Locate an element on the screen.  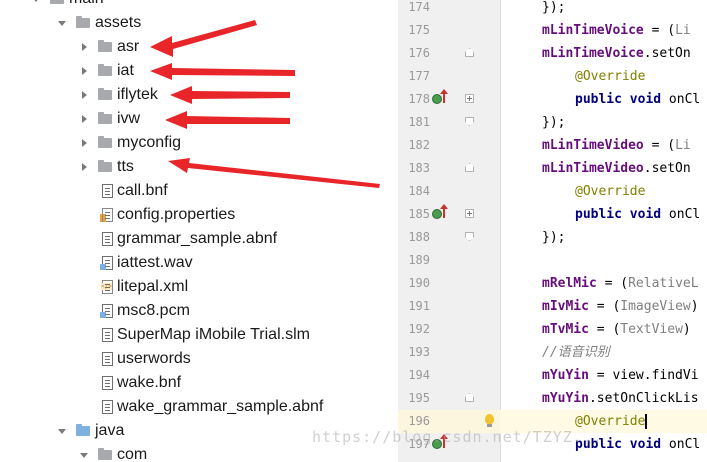
code-line: 194 mYuYin = view.findVi is located at coordinates (552, 375).